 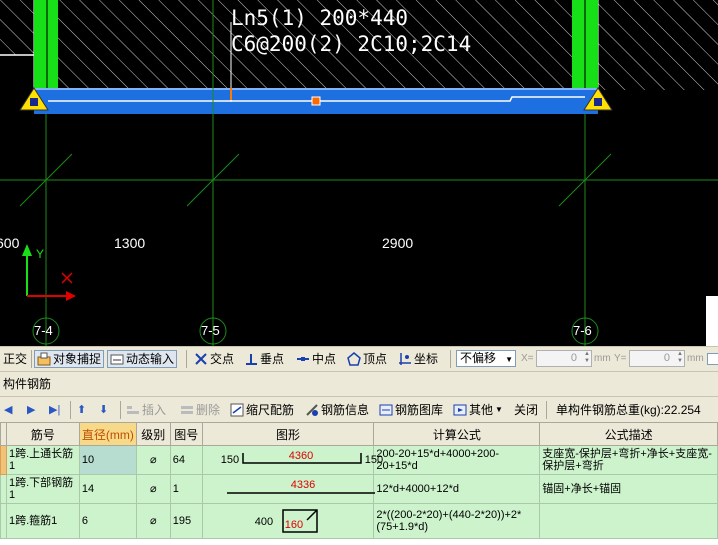 I want to click on midpoint-snap: 中点, so click(x=316, y=359).